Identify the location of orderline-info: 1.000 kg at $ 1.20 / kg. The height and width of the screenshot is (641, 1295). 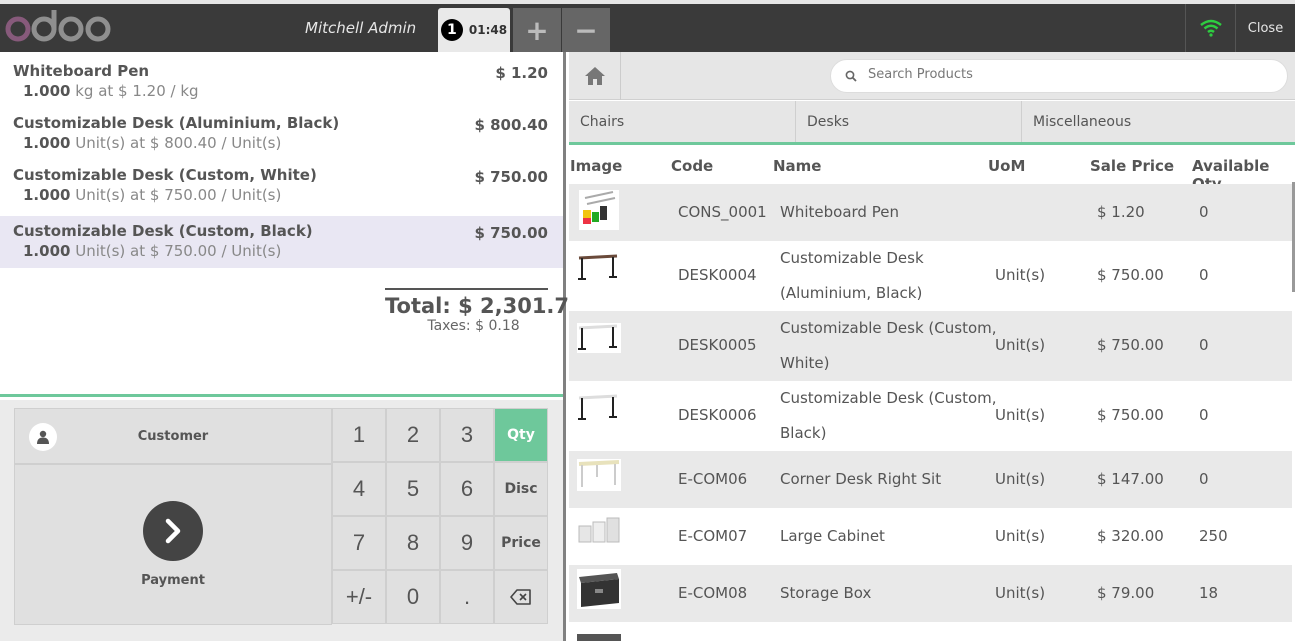
(281, 91).